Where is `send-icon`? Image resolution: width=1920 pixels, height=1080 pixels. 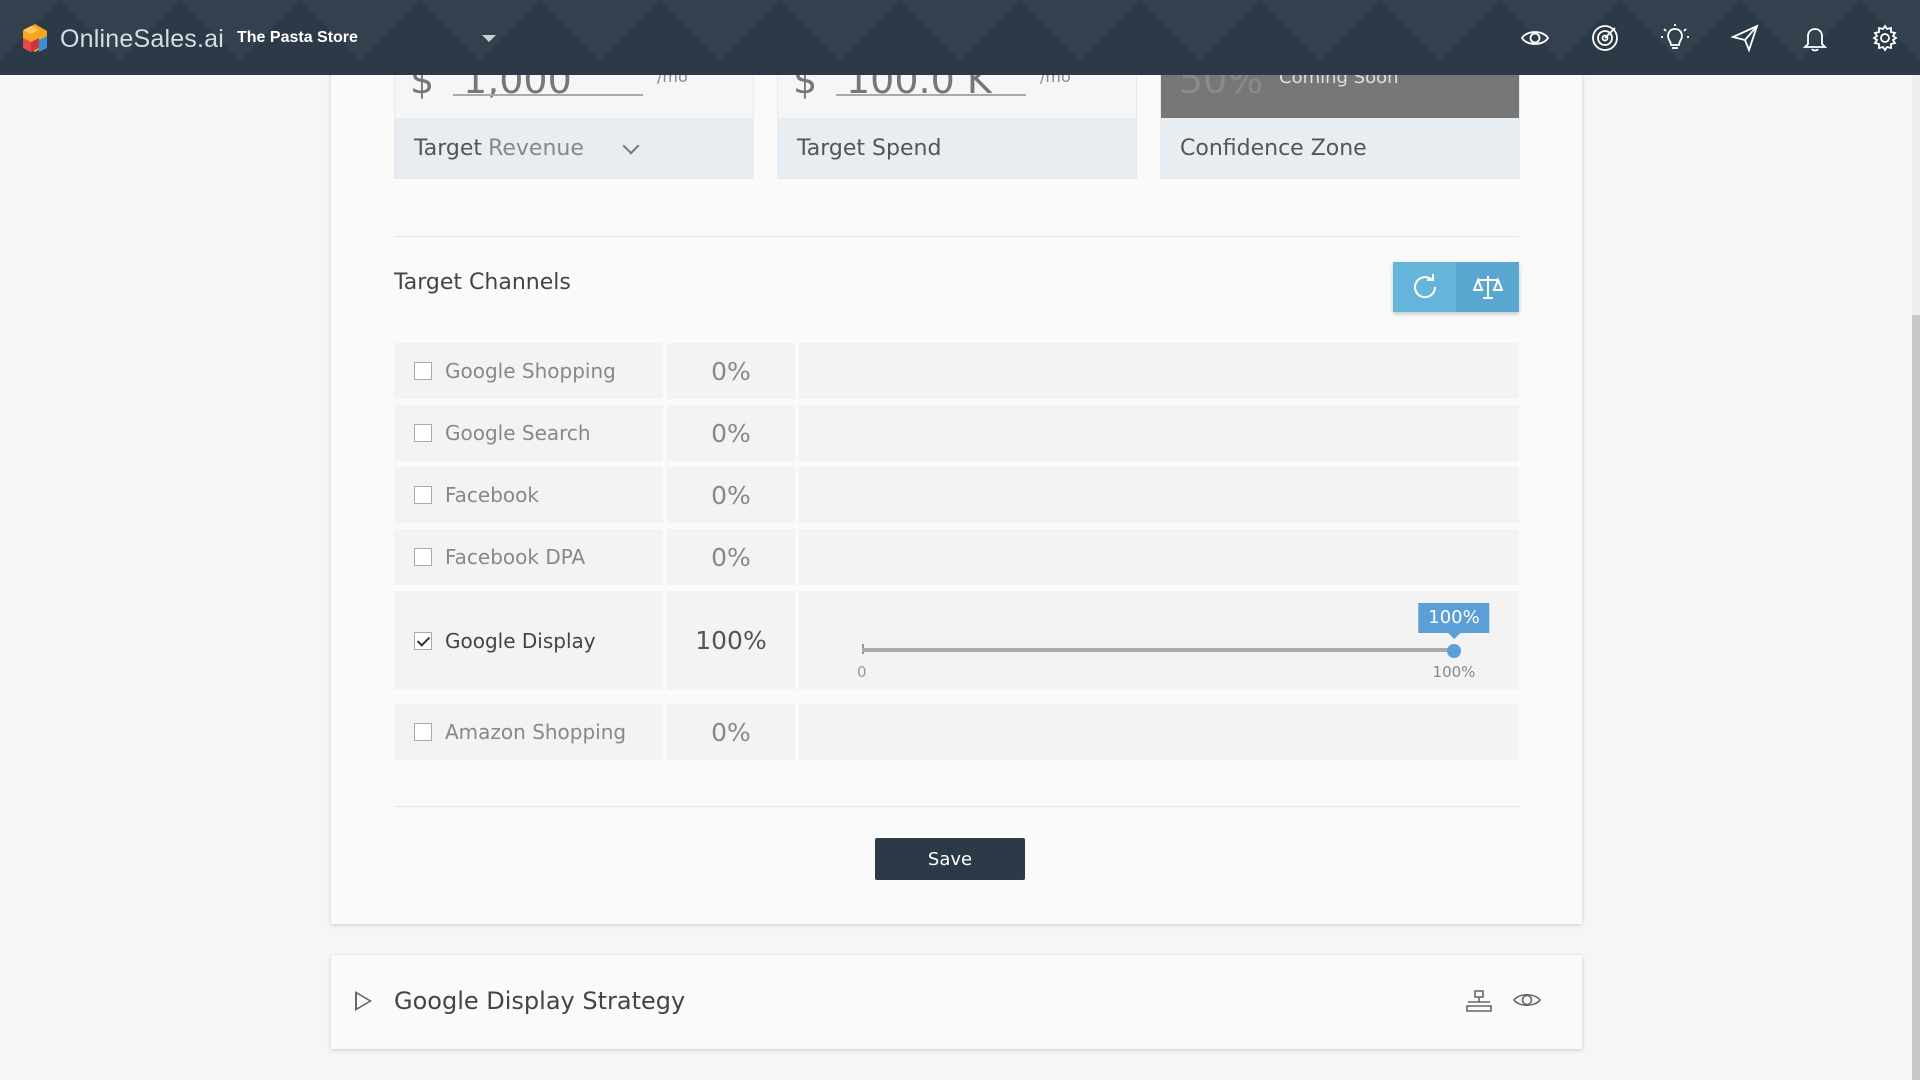
send-icon is located at coordinates (1744, 38).